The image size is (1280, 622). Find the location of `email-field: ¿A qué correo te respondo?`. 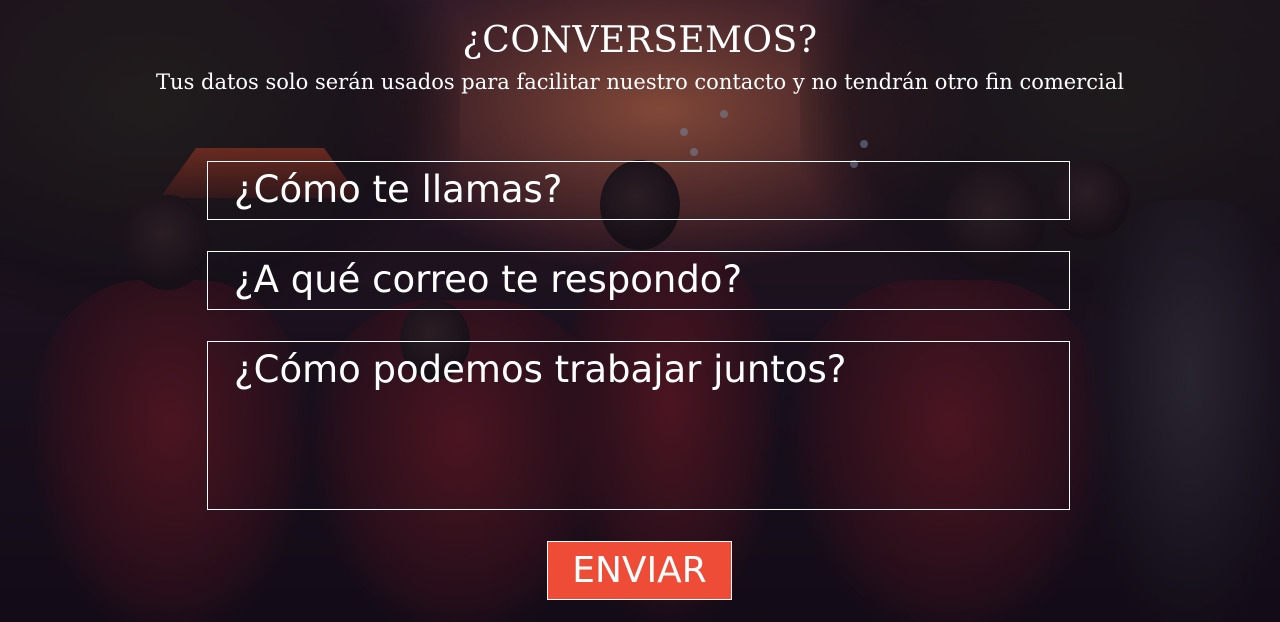

email-field: ¿A qué correo te respondo? is located at coordinates (638, 280).